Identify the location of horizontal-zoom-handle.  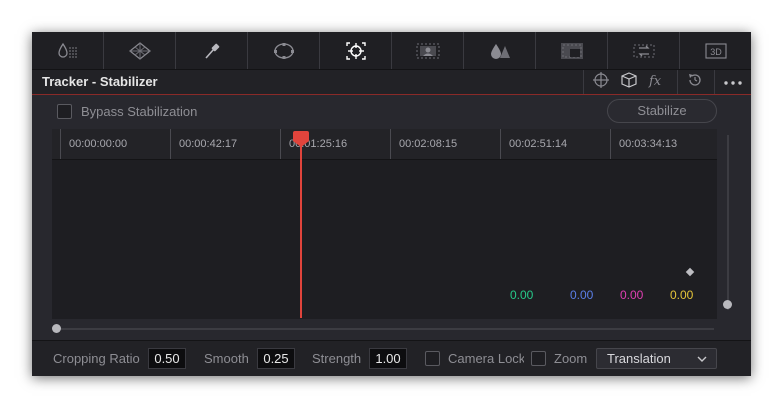
(56, 328).